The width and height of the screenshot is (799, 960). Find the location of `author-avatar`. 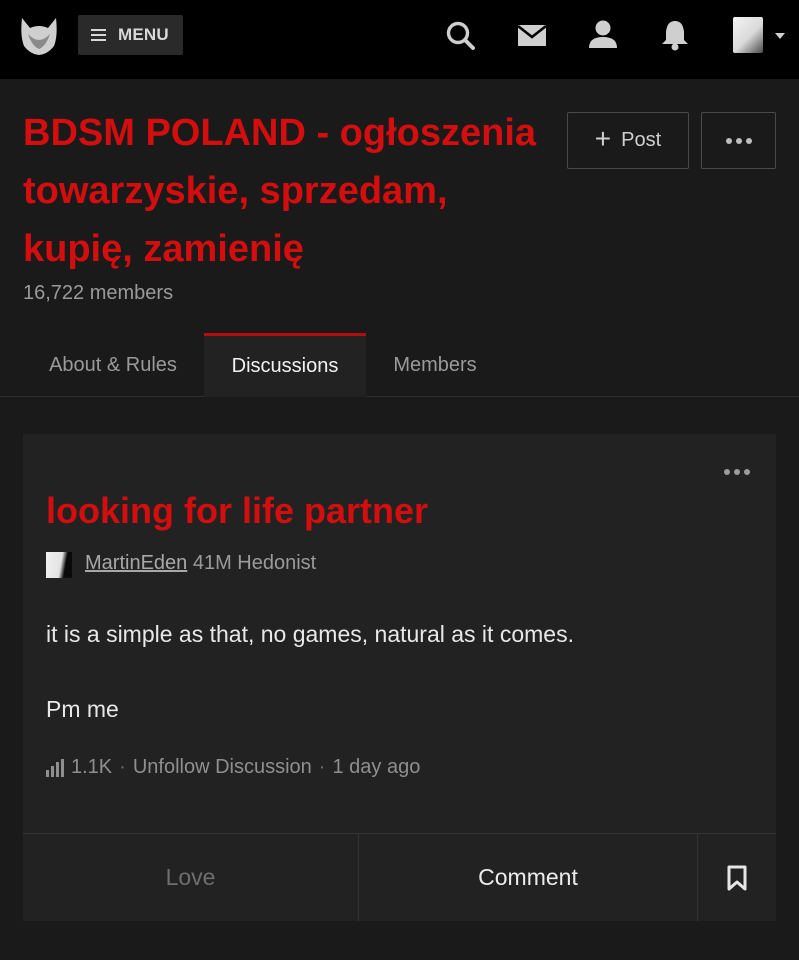

author-avatar is located at coordinates (59, 565).